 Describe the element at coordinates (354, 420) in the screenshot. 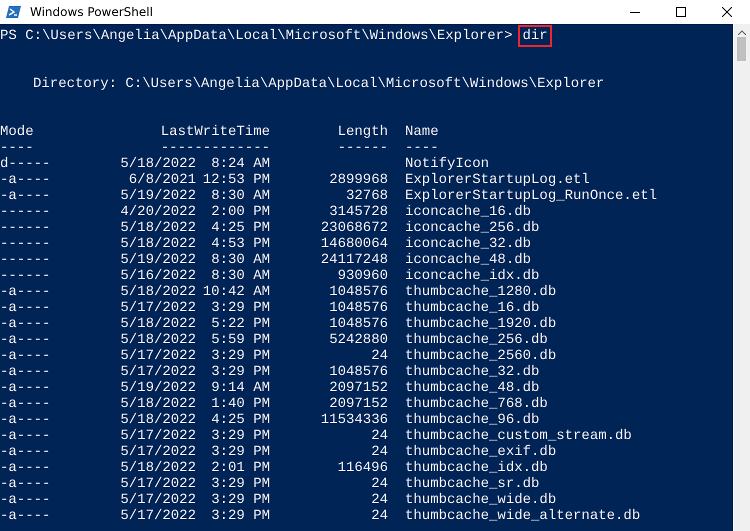

I see `length-cell-text: 11534336` at that location.